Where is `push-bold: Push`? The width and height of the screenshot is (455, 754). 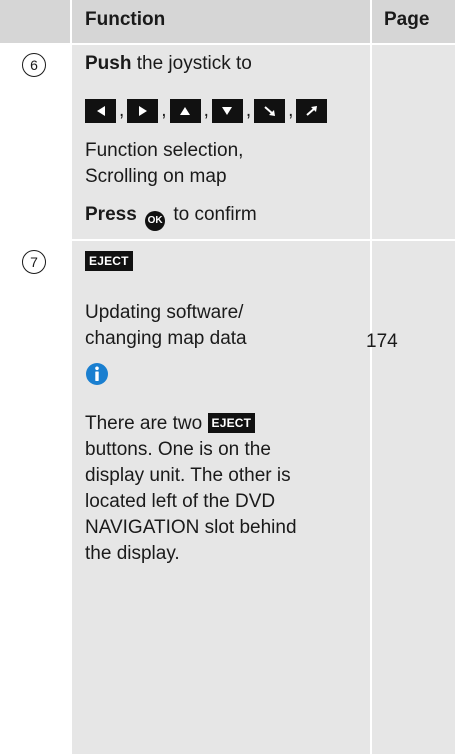
push-bold: Push is located at coordinates (108, 63).